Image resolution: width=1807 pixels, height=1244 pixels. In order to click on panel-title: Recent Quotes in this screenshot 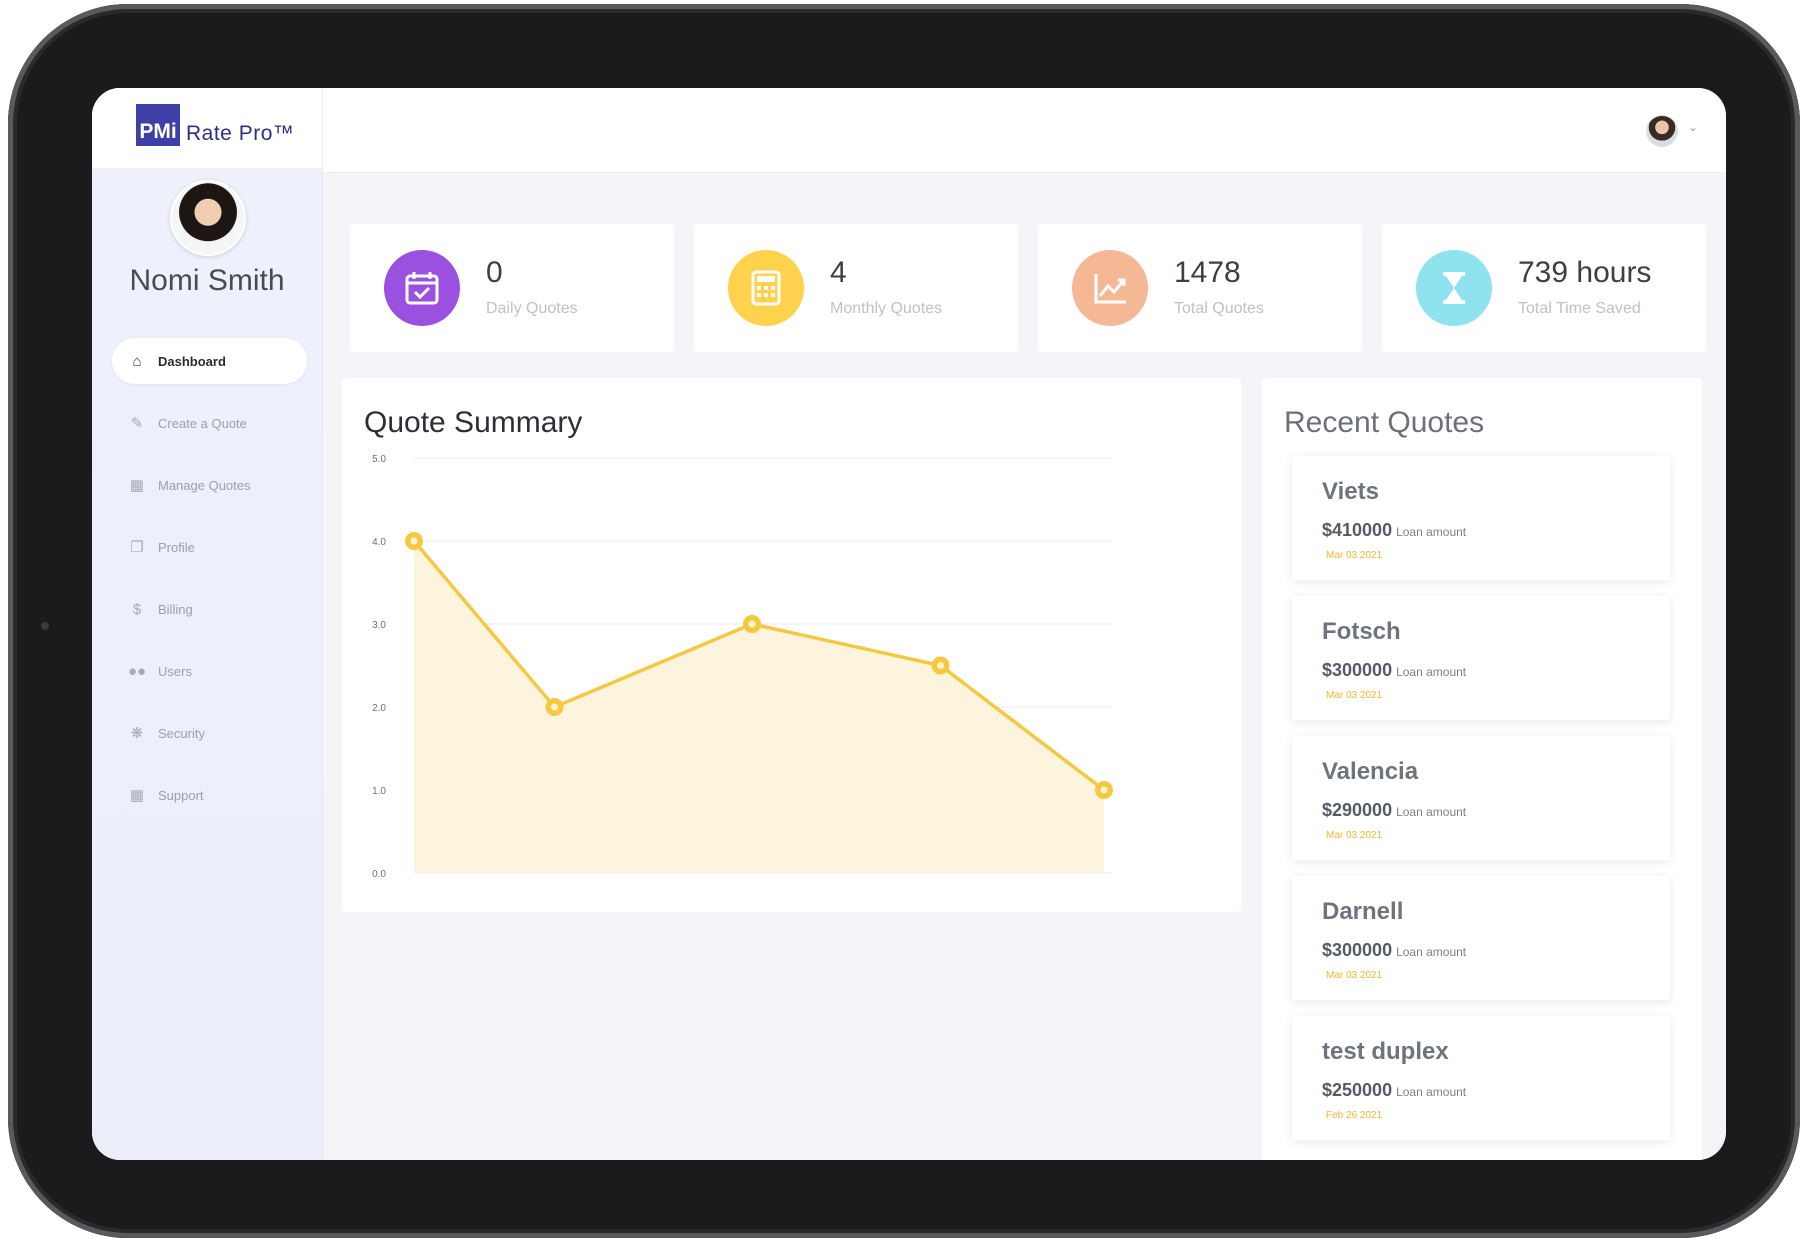, I will do `click(1384, 422)`.